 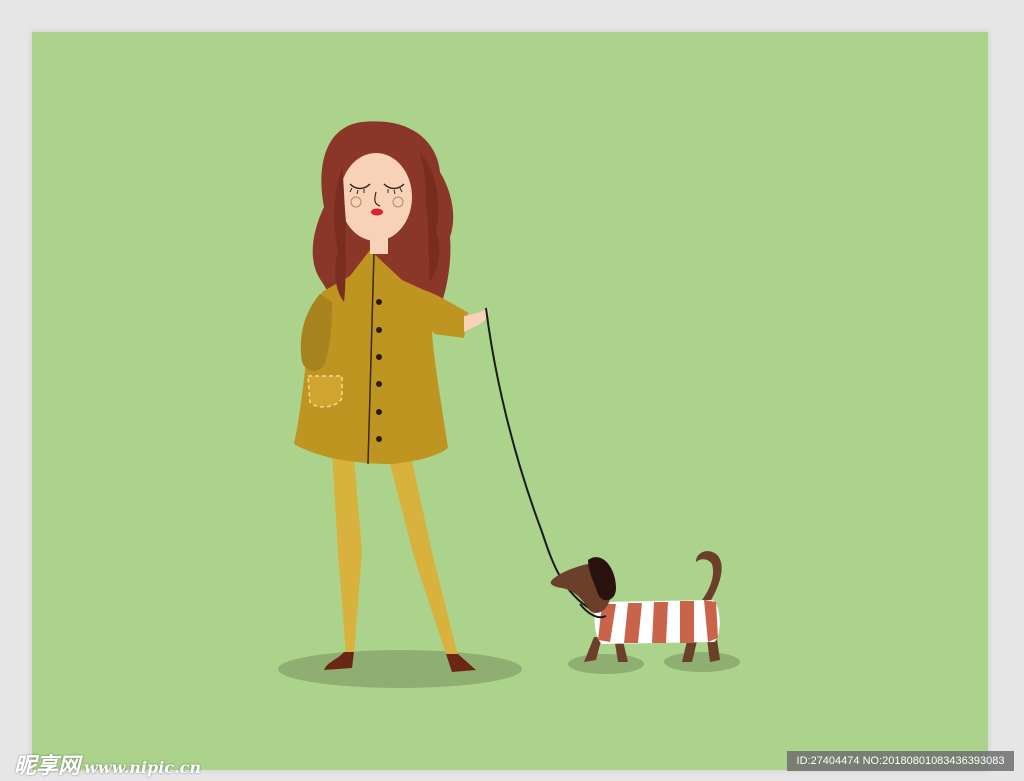 What do you see at coordinates (47, 766) in the screenshot?
I see `watermark-logo-cn: 昵享网` at bounding box center [47, 766].